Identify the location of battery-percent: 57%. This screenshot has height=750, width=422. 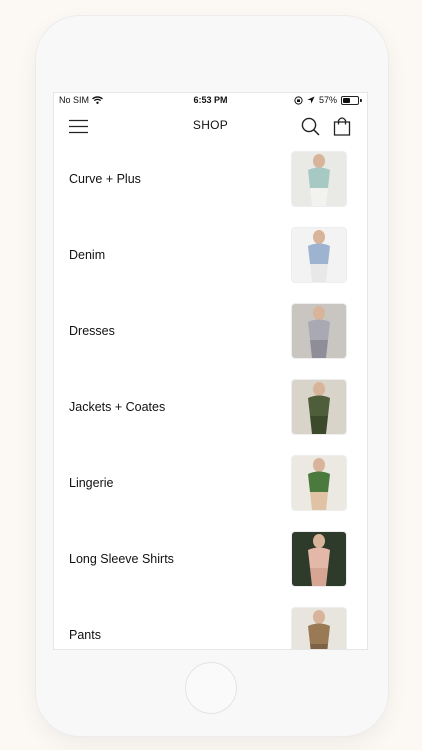
(327, 100).